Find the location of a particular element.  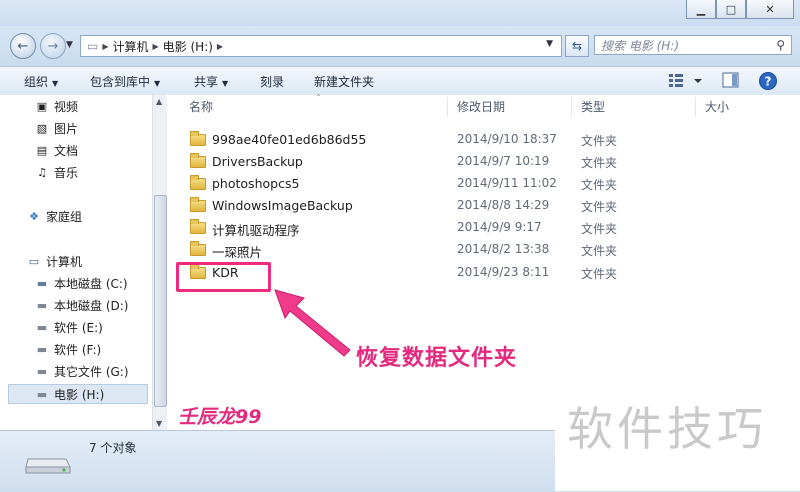

drive-large-icon is located at coordinates (48, 466).